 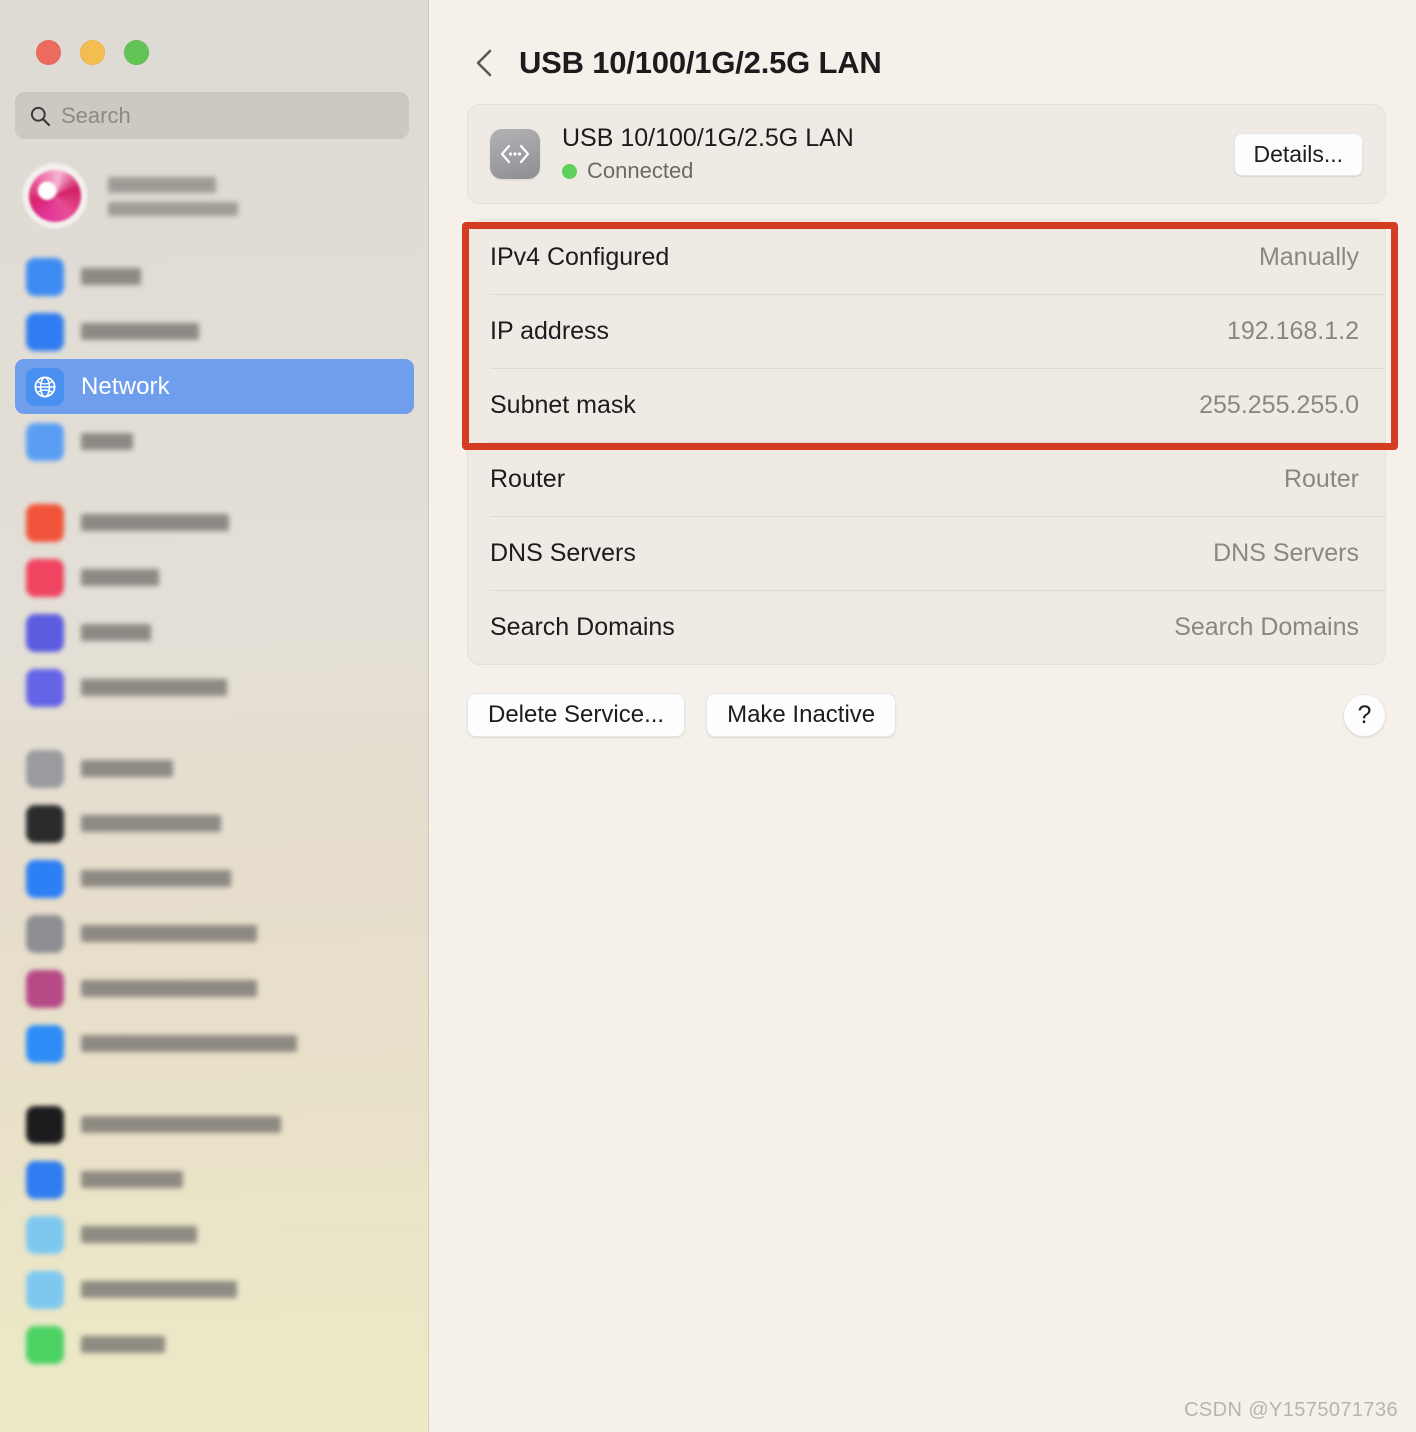 I want to click on zoom-button, so click(x=136, y=52).